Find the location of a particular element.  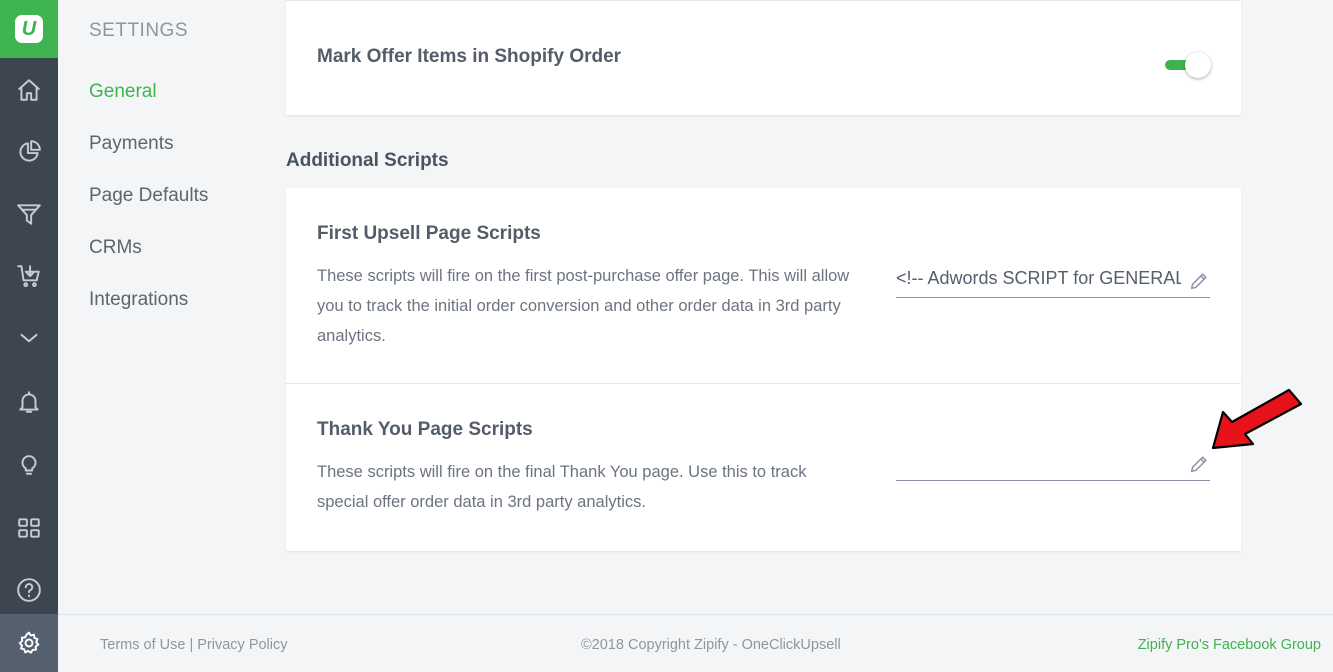

subnav-item-page-defaults: Page Defaults is located at coordinates (148, 196).